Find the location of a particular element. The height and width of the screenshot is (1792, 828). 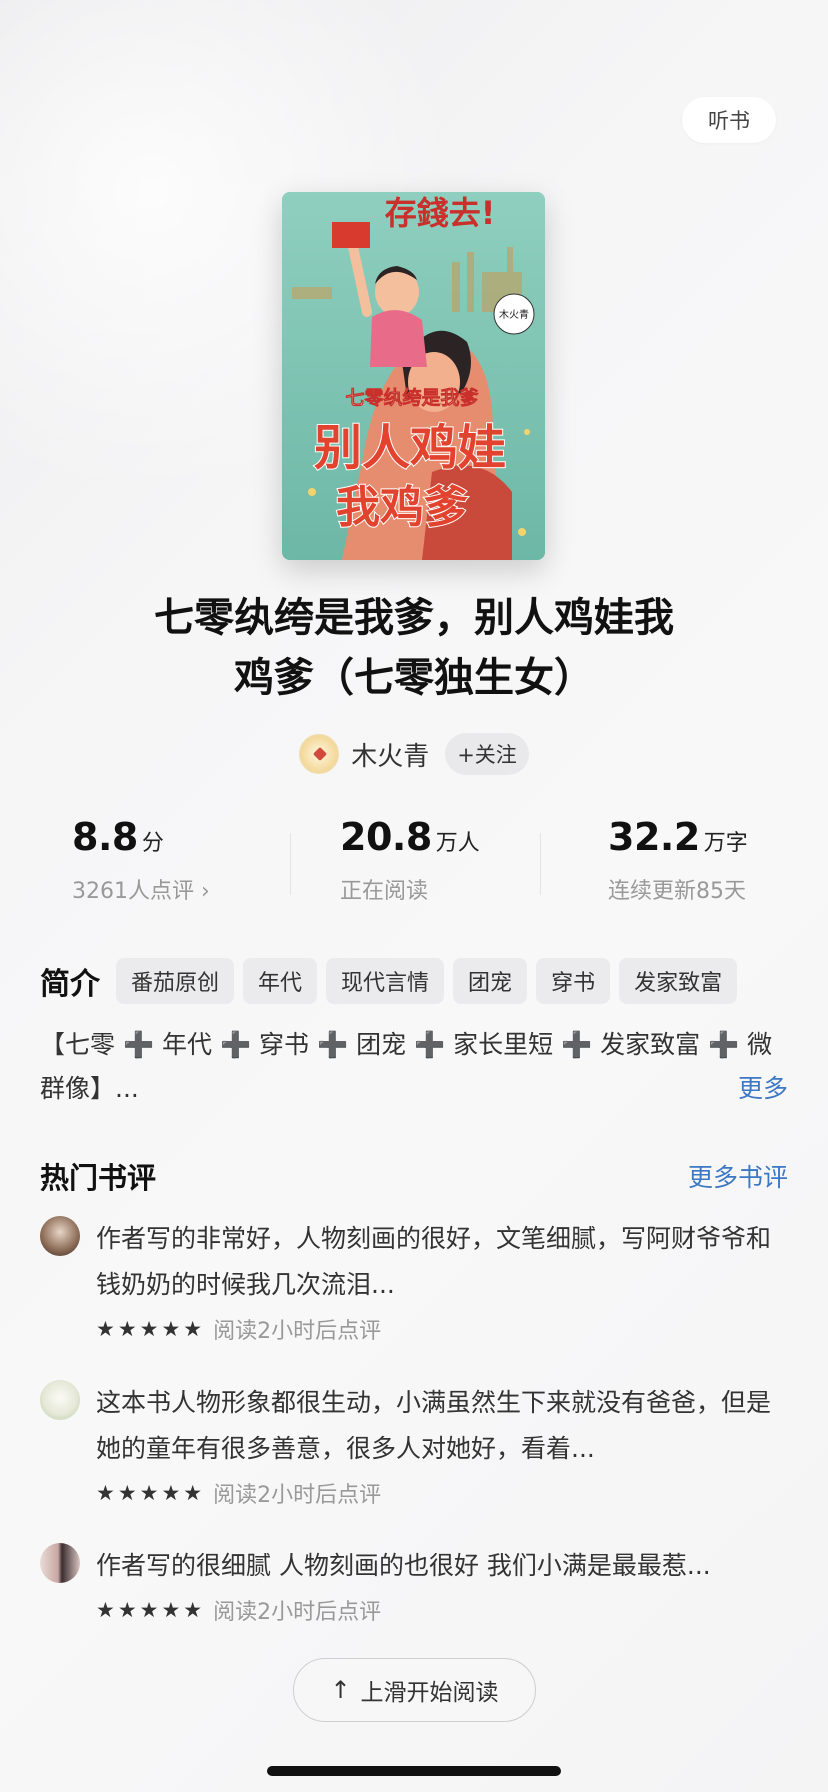

reviews-title: 热门书评 is located at coordinates (98, 1178).